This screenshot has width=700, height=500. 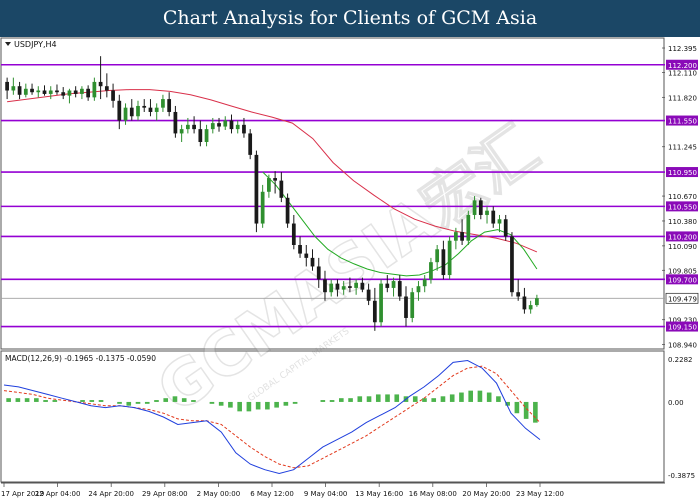 What do you see at coordinates (682, 299) in the screenshot?
I see `current-price-label: 109.479` at bounding box center [682, 299].